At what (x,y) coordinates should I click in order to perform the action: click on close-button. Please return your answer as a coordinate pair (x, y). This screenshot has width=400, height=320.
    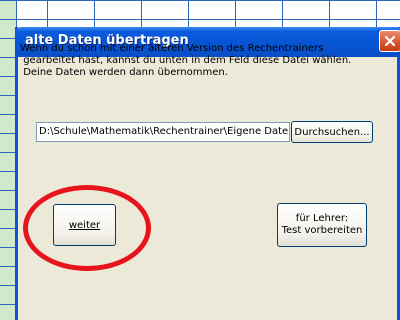
    Looking at the image, I should click on (389, 41).